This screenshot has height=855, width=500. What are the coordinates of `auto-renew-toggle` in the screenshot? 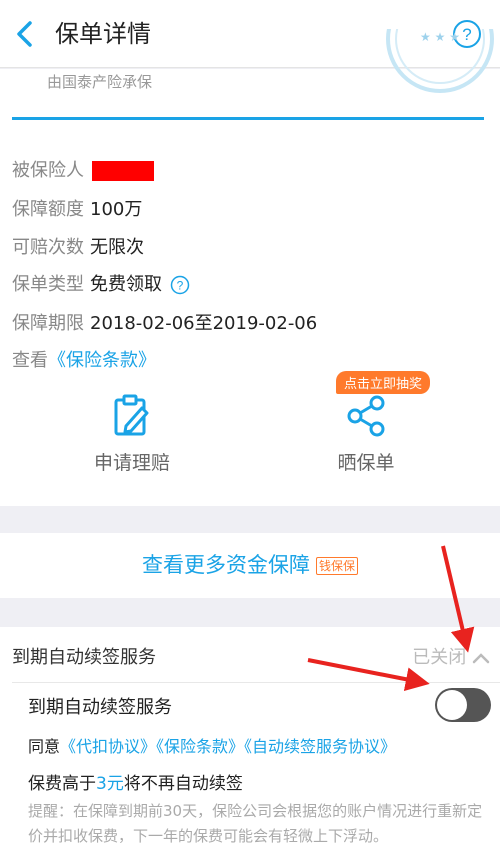 It's located at (463, 705).